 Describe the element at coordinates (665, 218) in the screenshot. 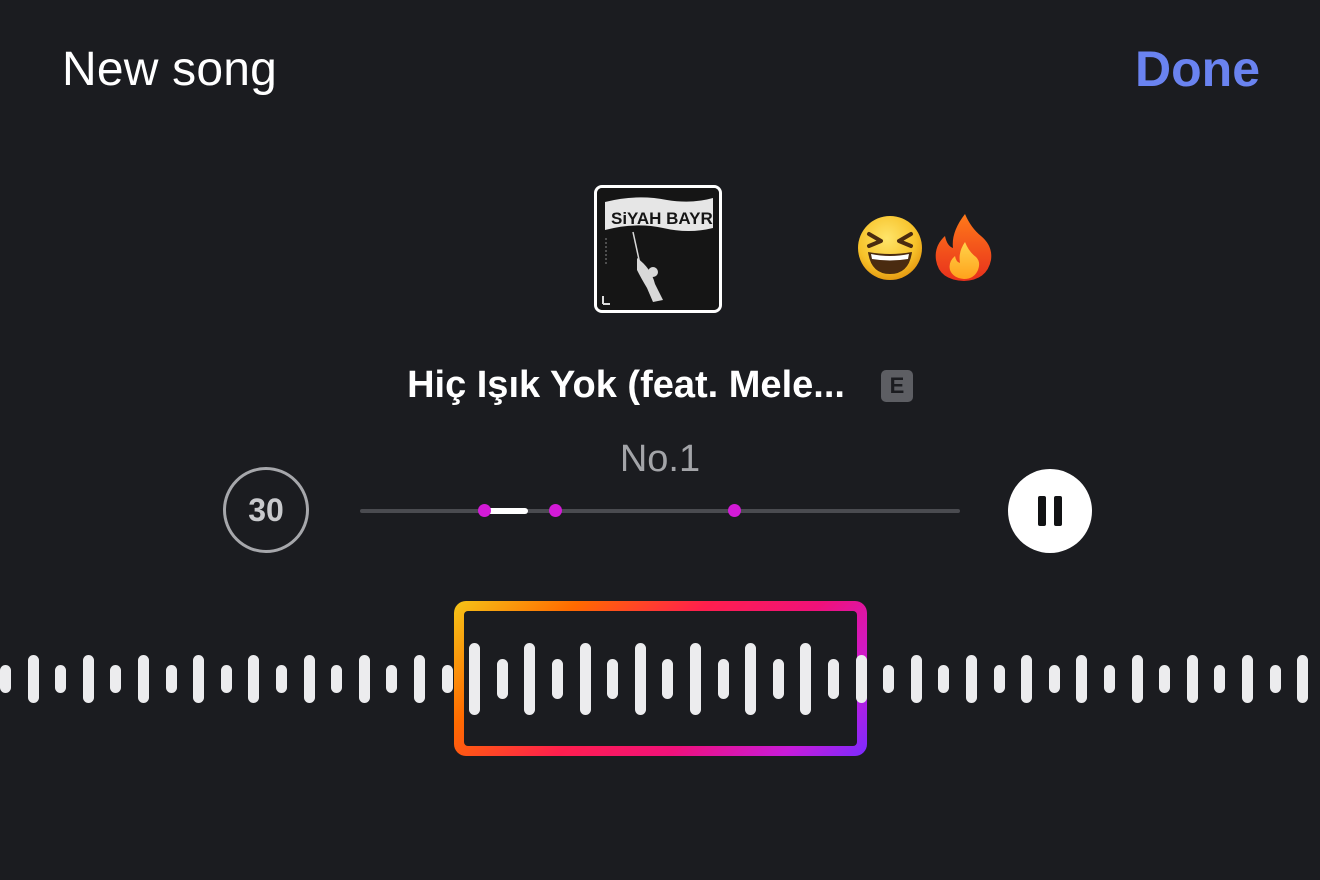

I see `album-art-lettering: SiYAH BAYRAK` at that location.